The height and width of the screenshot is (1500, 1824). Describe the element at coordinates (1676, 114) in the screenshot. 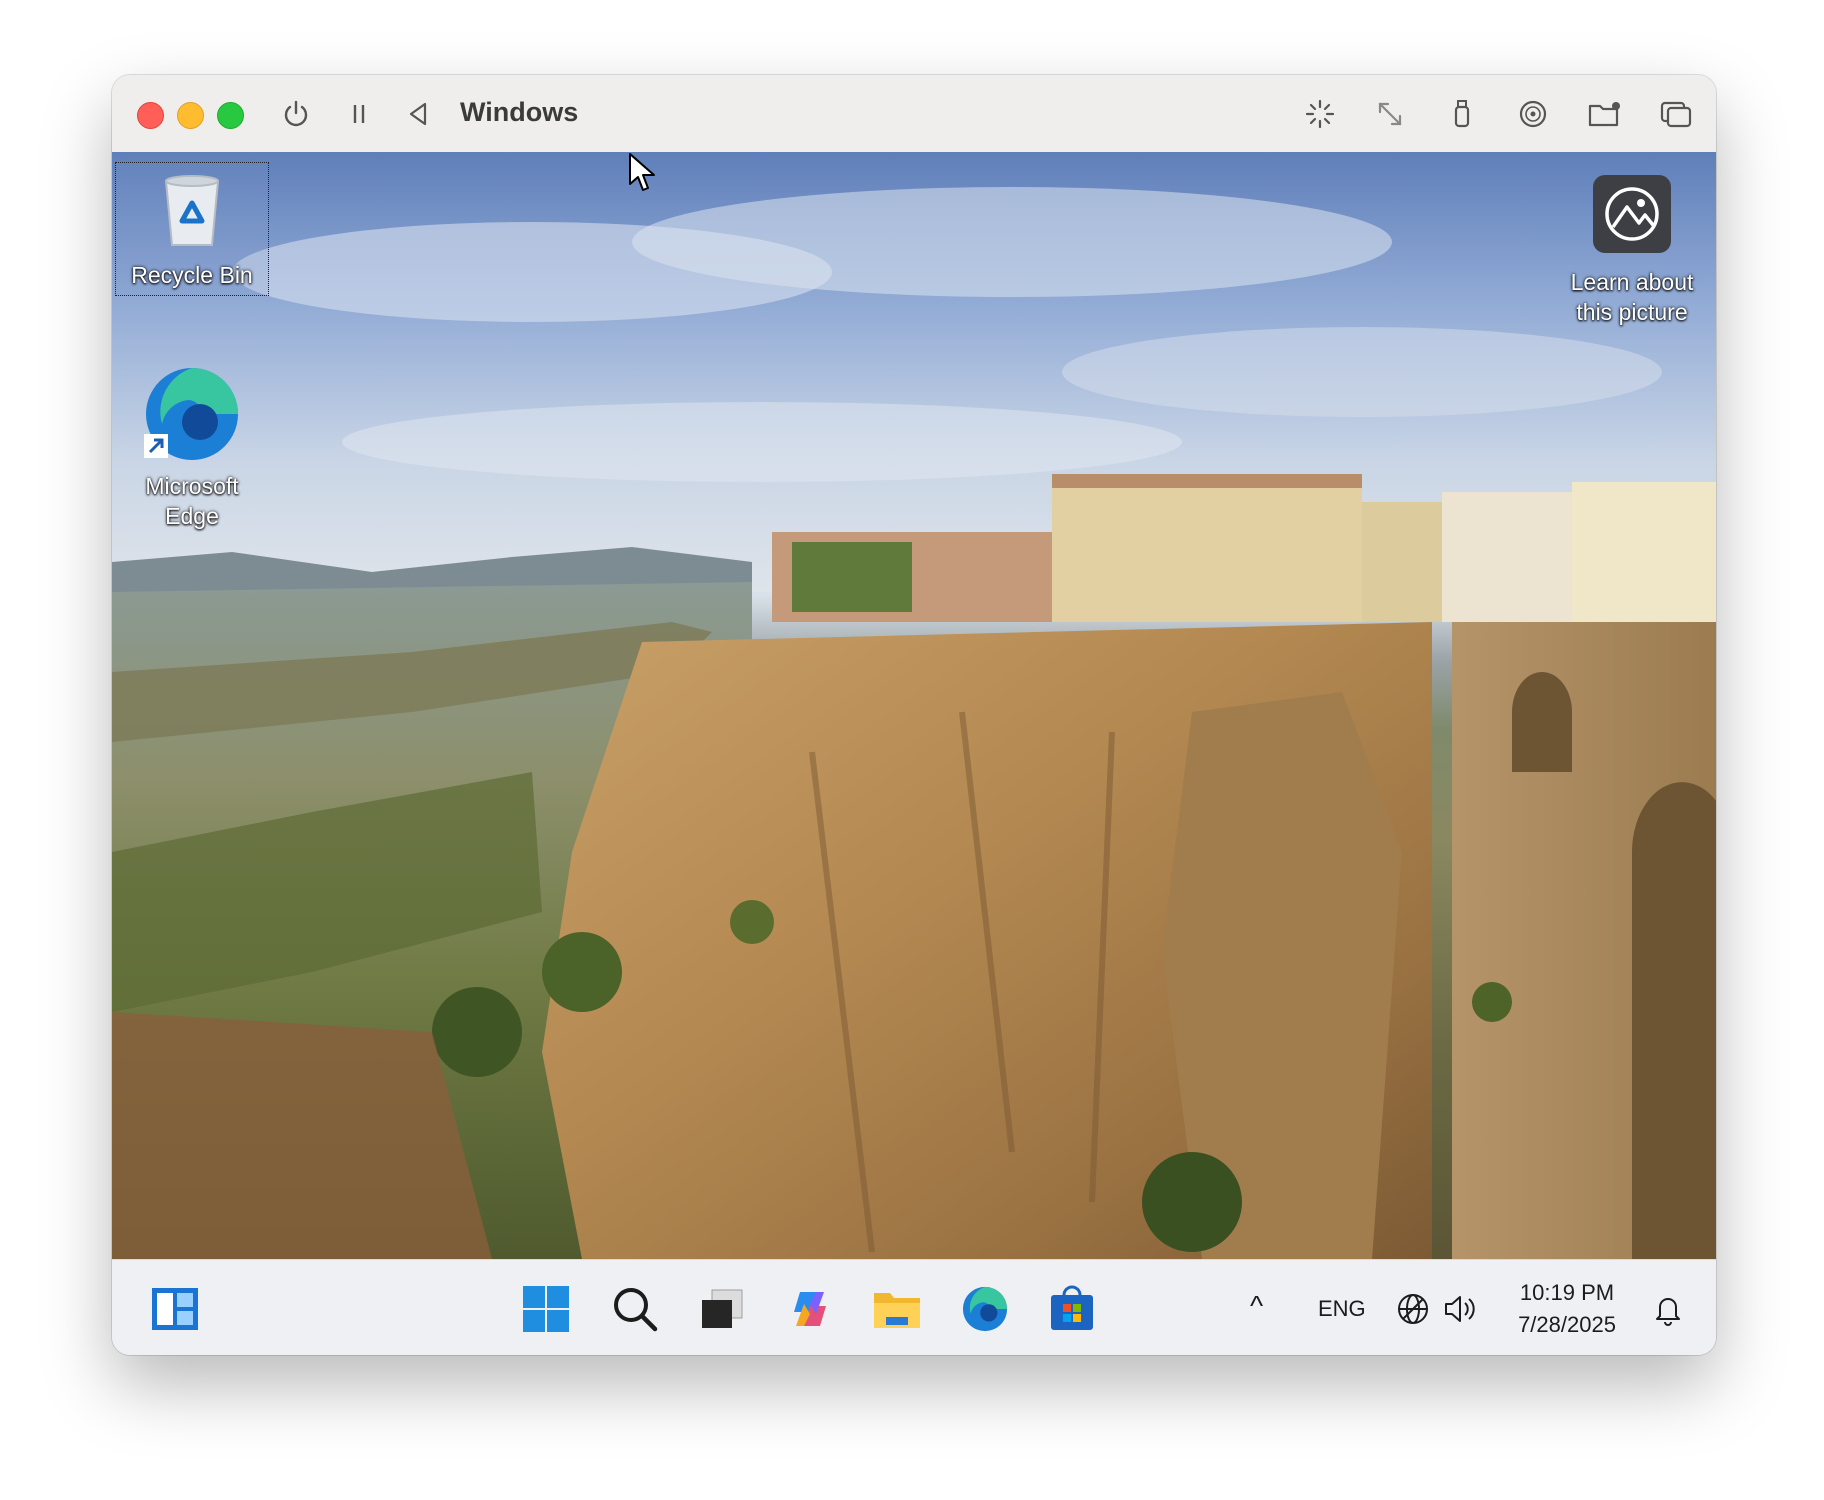

I see `windows-overlap-icon` at that location.